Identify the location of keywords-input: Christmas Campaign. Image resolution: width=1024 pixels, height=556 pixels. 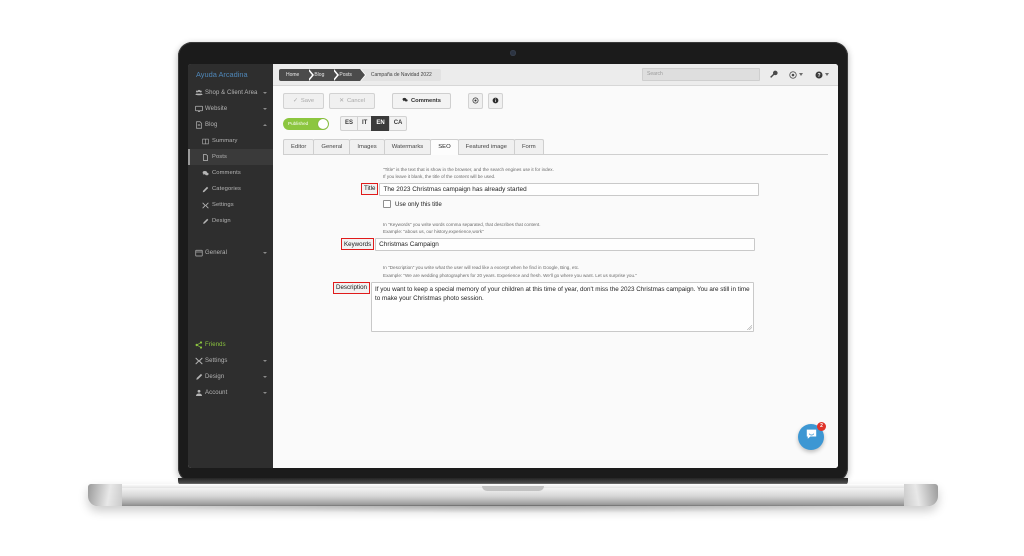
(565, 245).